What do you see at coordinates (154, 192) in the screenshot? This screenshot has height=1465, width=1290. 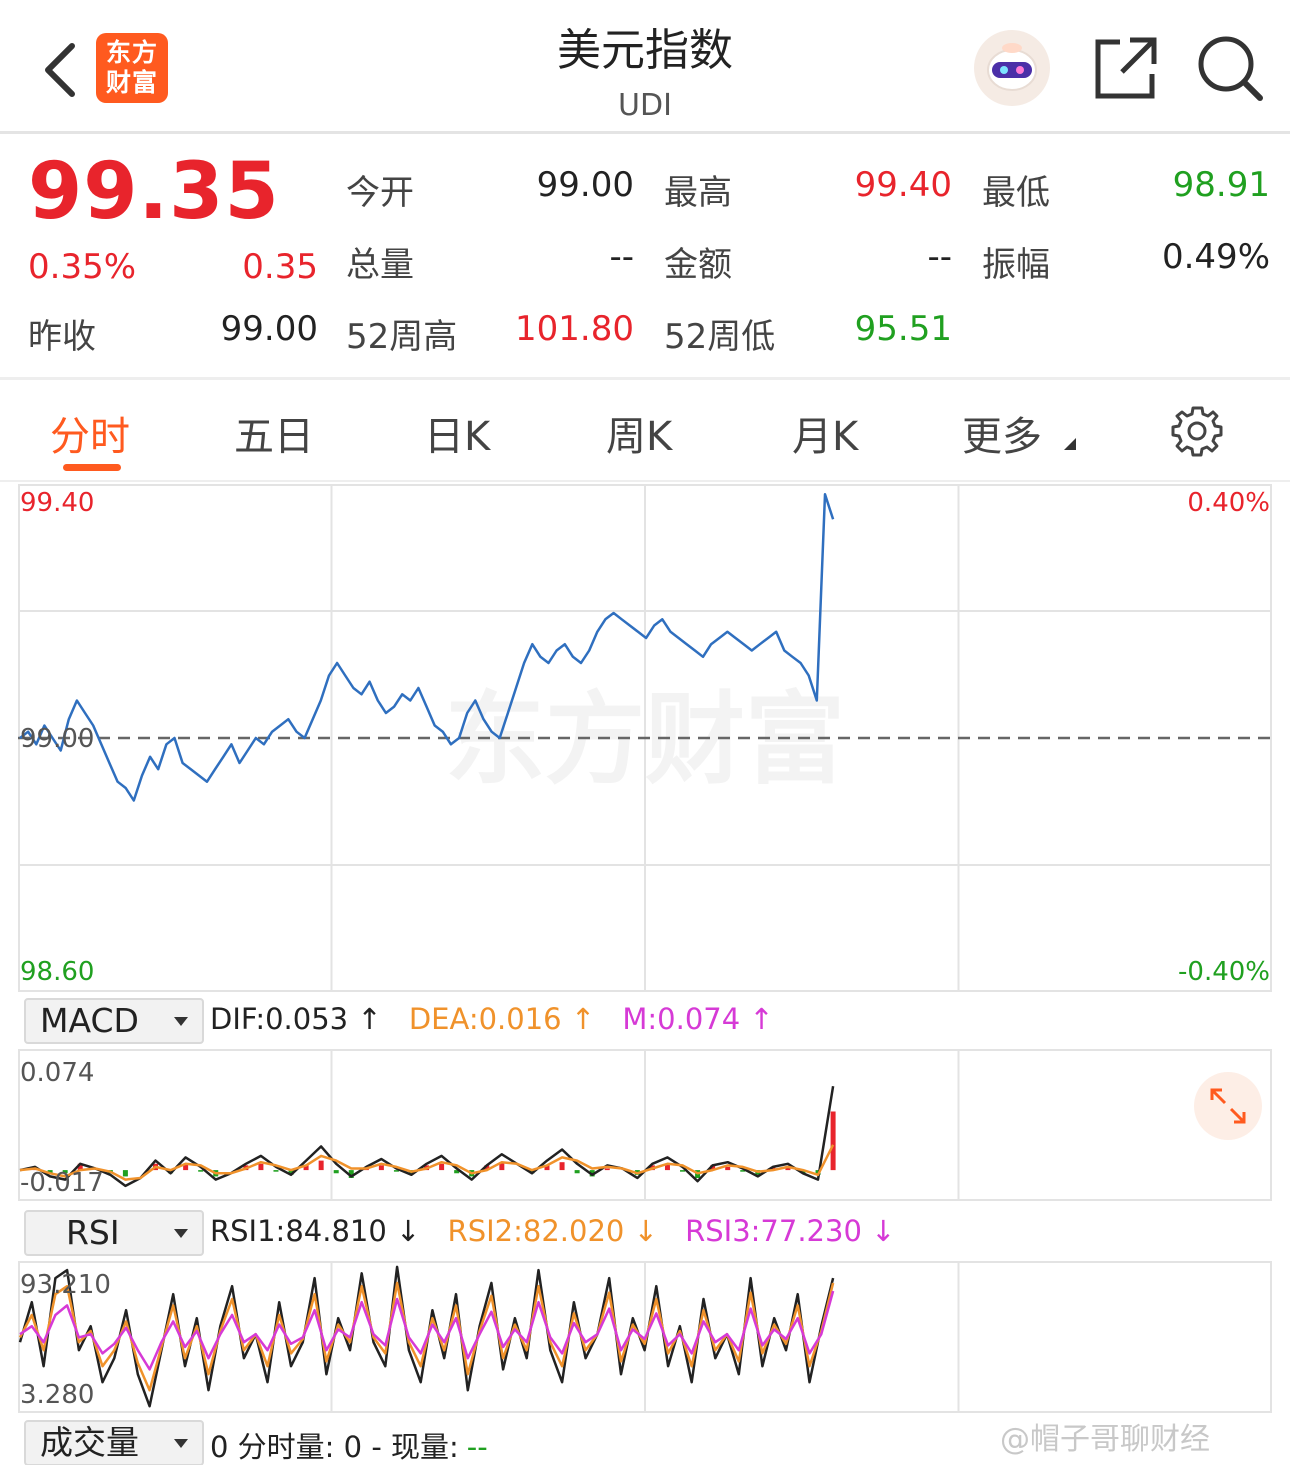 I see `last-price: 99.35` at bounding box center [154, 192].